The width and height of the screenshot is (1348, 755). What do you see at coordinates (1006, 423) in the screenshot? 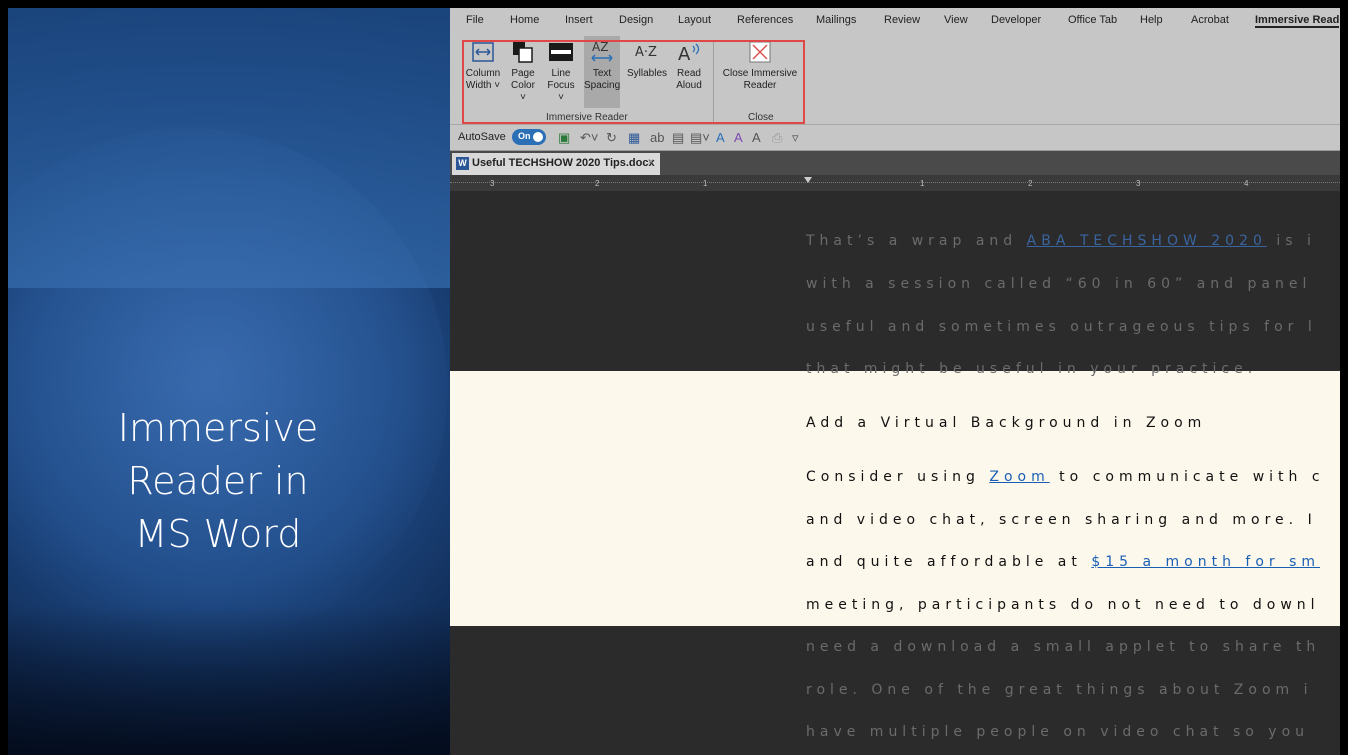
I see `section-heading: Add a Virtual Background in Zoom` at bounding box center [1006, 423].